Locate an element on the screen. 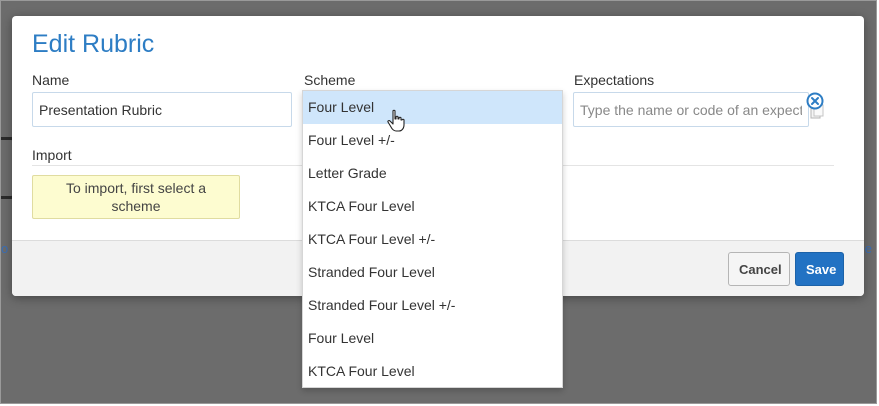  expectations-label: Expectations is located at coordinates (614, 80).